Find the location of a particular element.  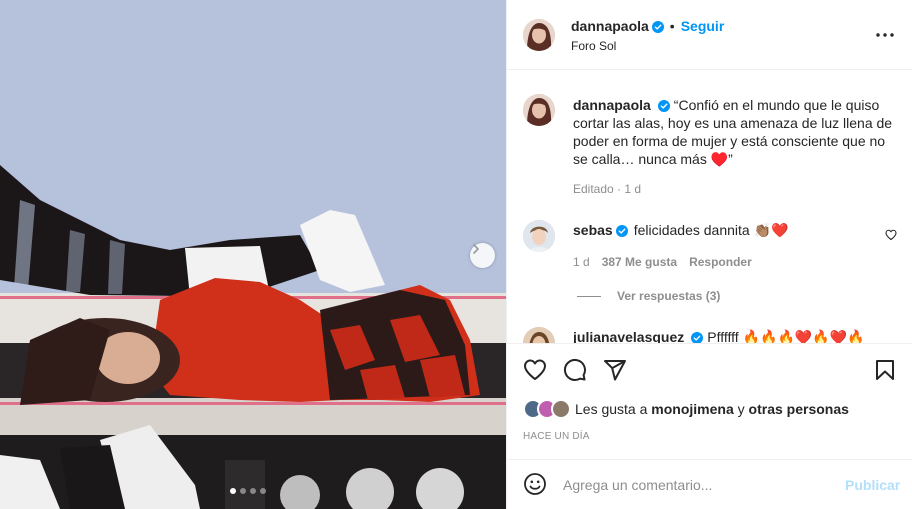

post-actions is located at coordinates (709, 369).